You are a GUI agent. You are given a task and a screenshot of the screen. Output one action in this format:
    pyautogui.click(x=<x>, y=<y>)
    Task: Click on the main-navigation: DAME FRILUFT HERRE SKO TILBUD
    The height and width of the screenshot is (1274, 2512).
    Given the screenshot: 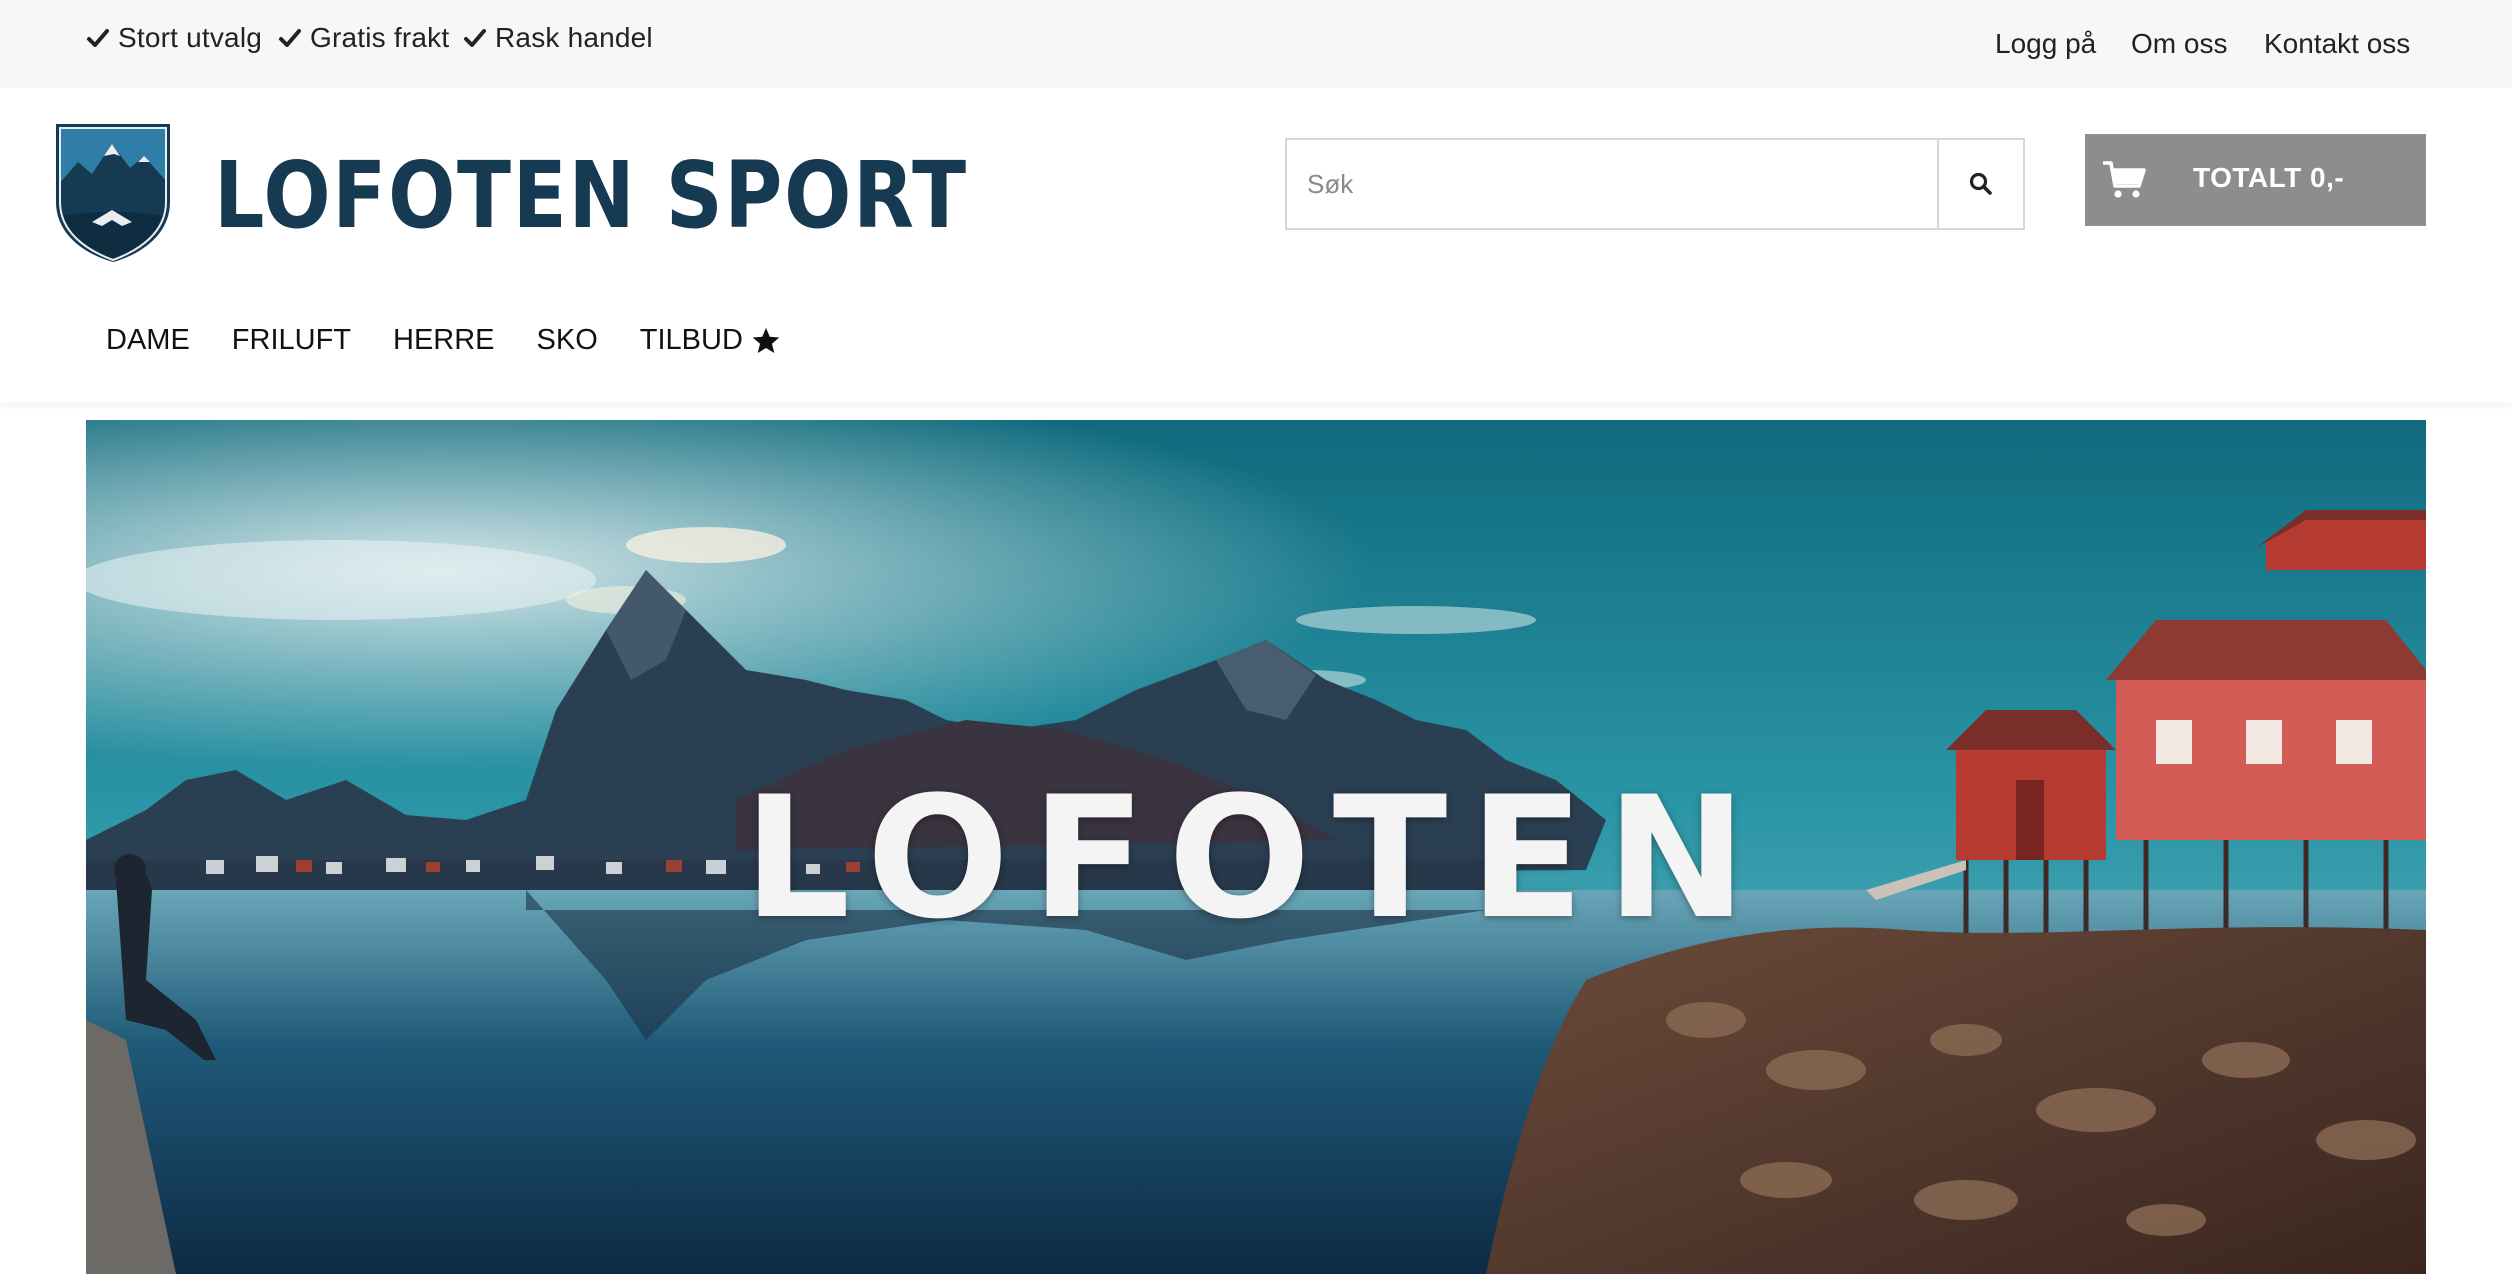 What is the action you would take?
    pyautogui.click(x=464, y=340)
    